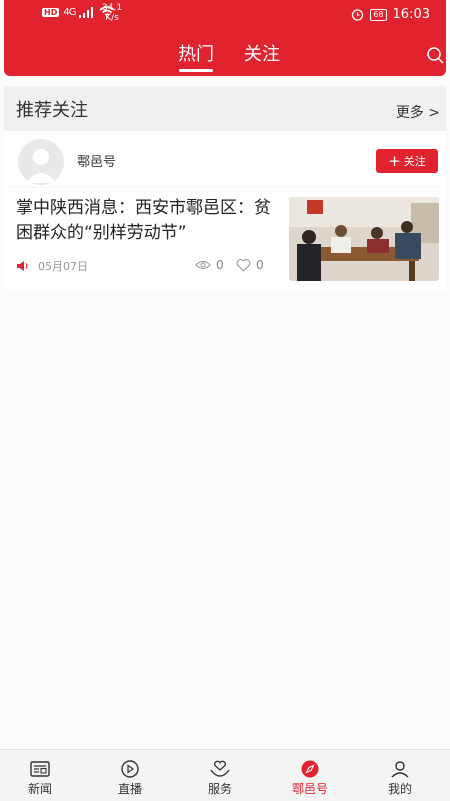 The image size is (450, 801). Describe the element at coordinates (220, 265) in the screenshot. I see `view-count-value: 0` at that location.